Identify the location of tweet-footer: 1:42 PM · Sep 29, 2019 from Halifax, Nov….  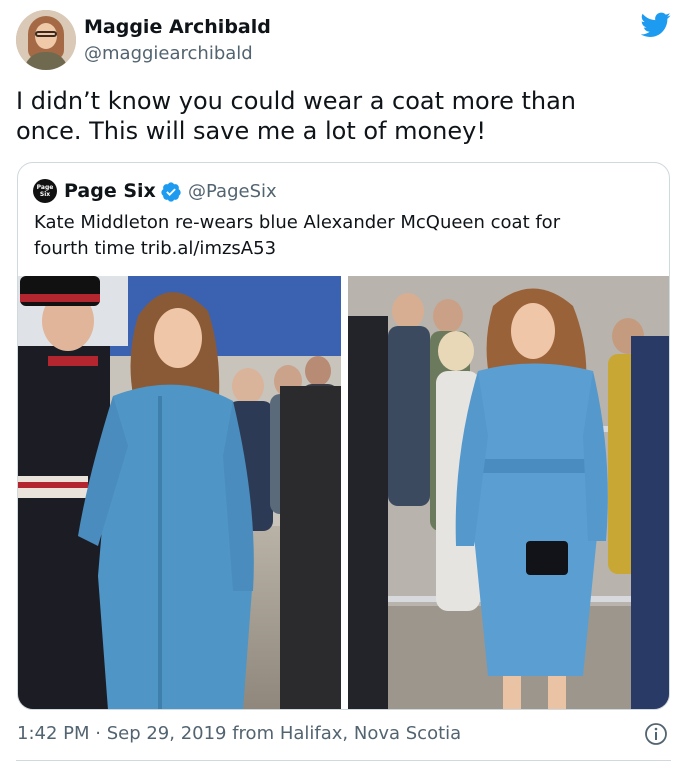
(347, 735).